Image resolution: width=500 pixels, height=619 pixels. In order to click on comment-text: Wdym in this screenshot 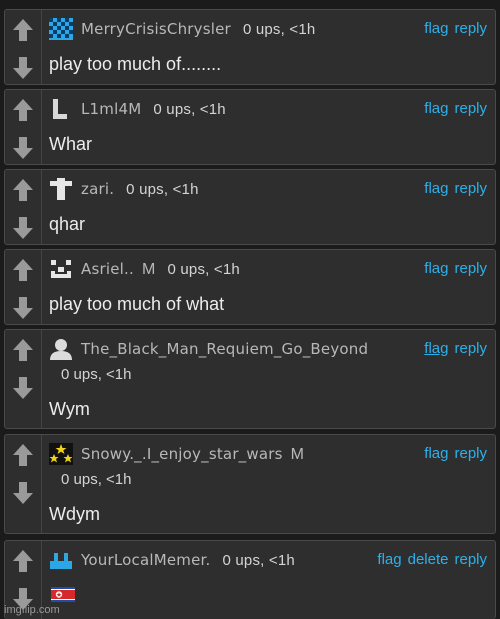, I will do `click(74, 514)`.